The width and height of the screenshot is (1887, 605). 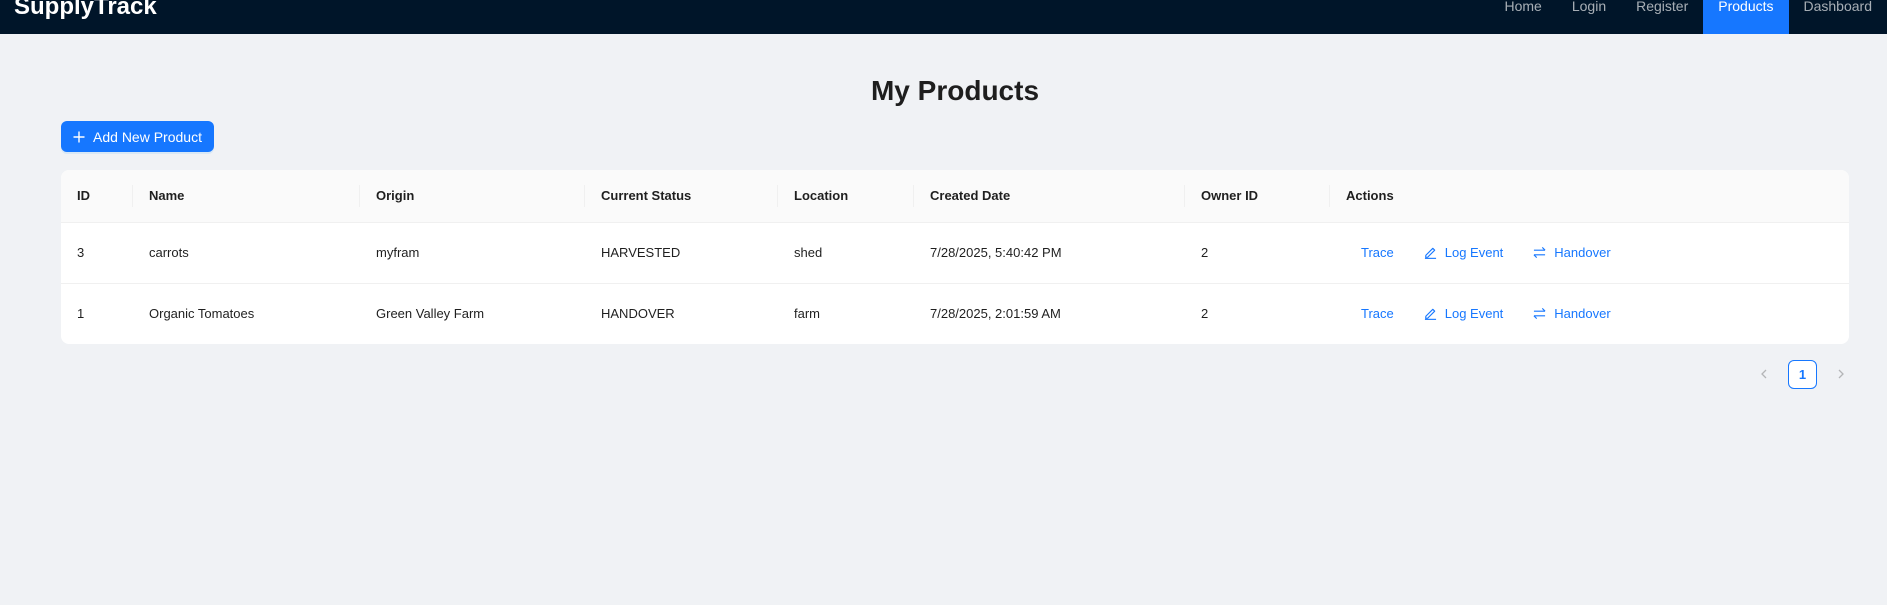 I want to click on next-page-button, so click(x=1841, y=374).